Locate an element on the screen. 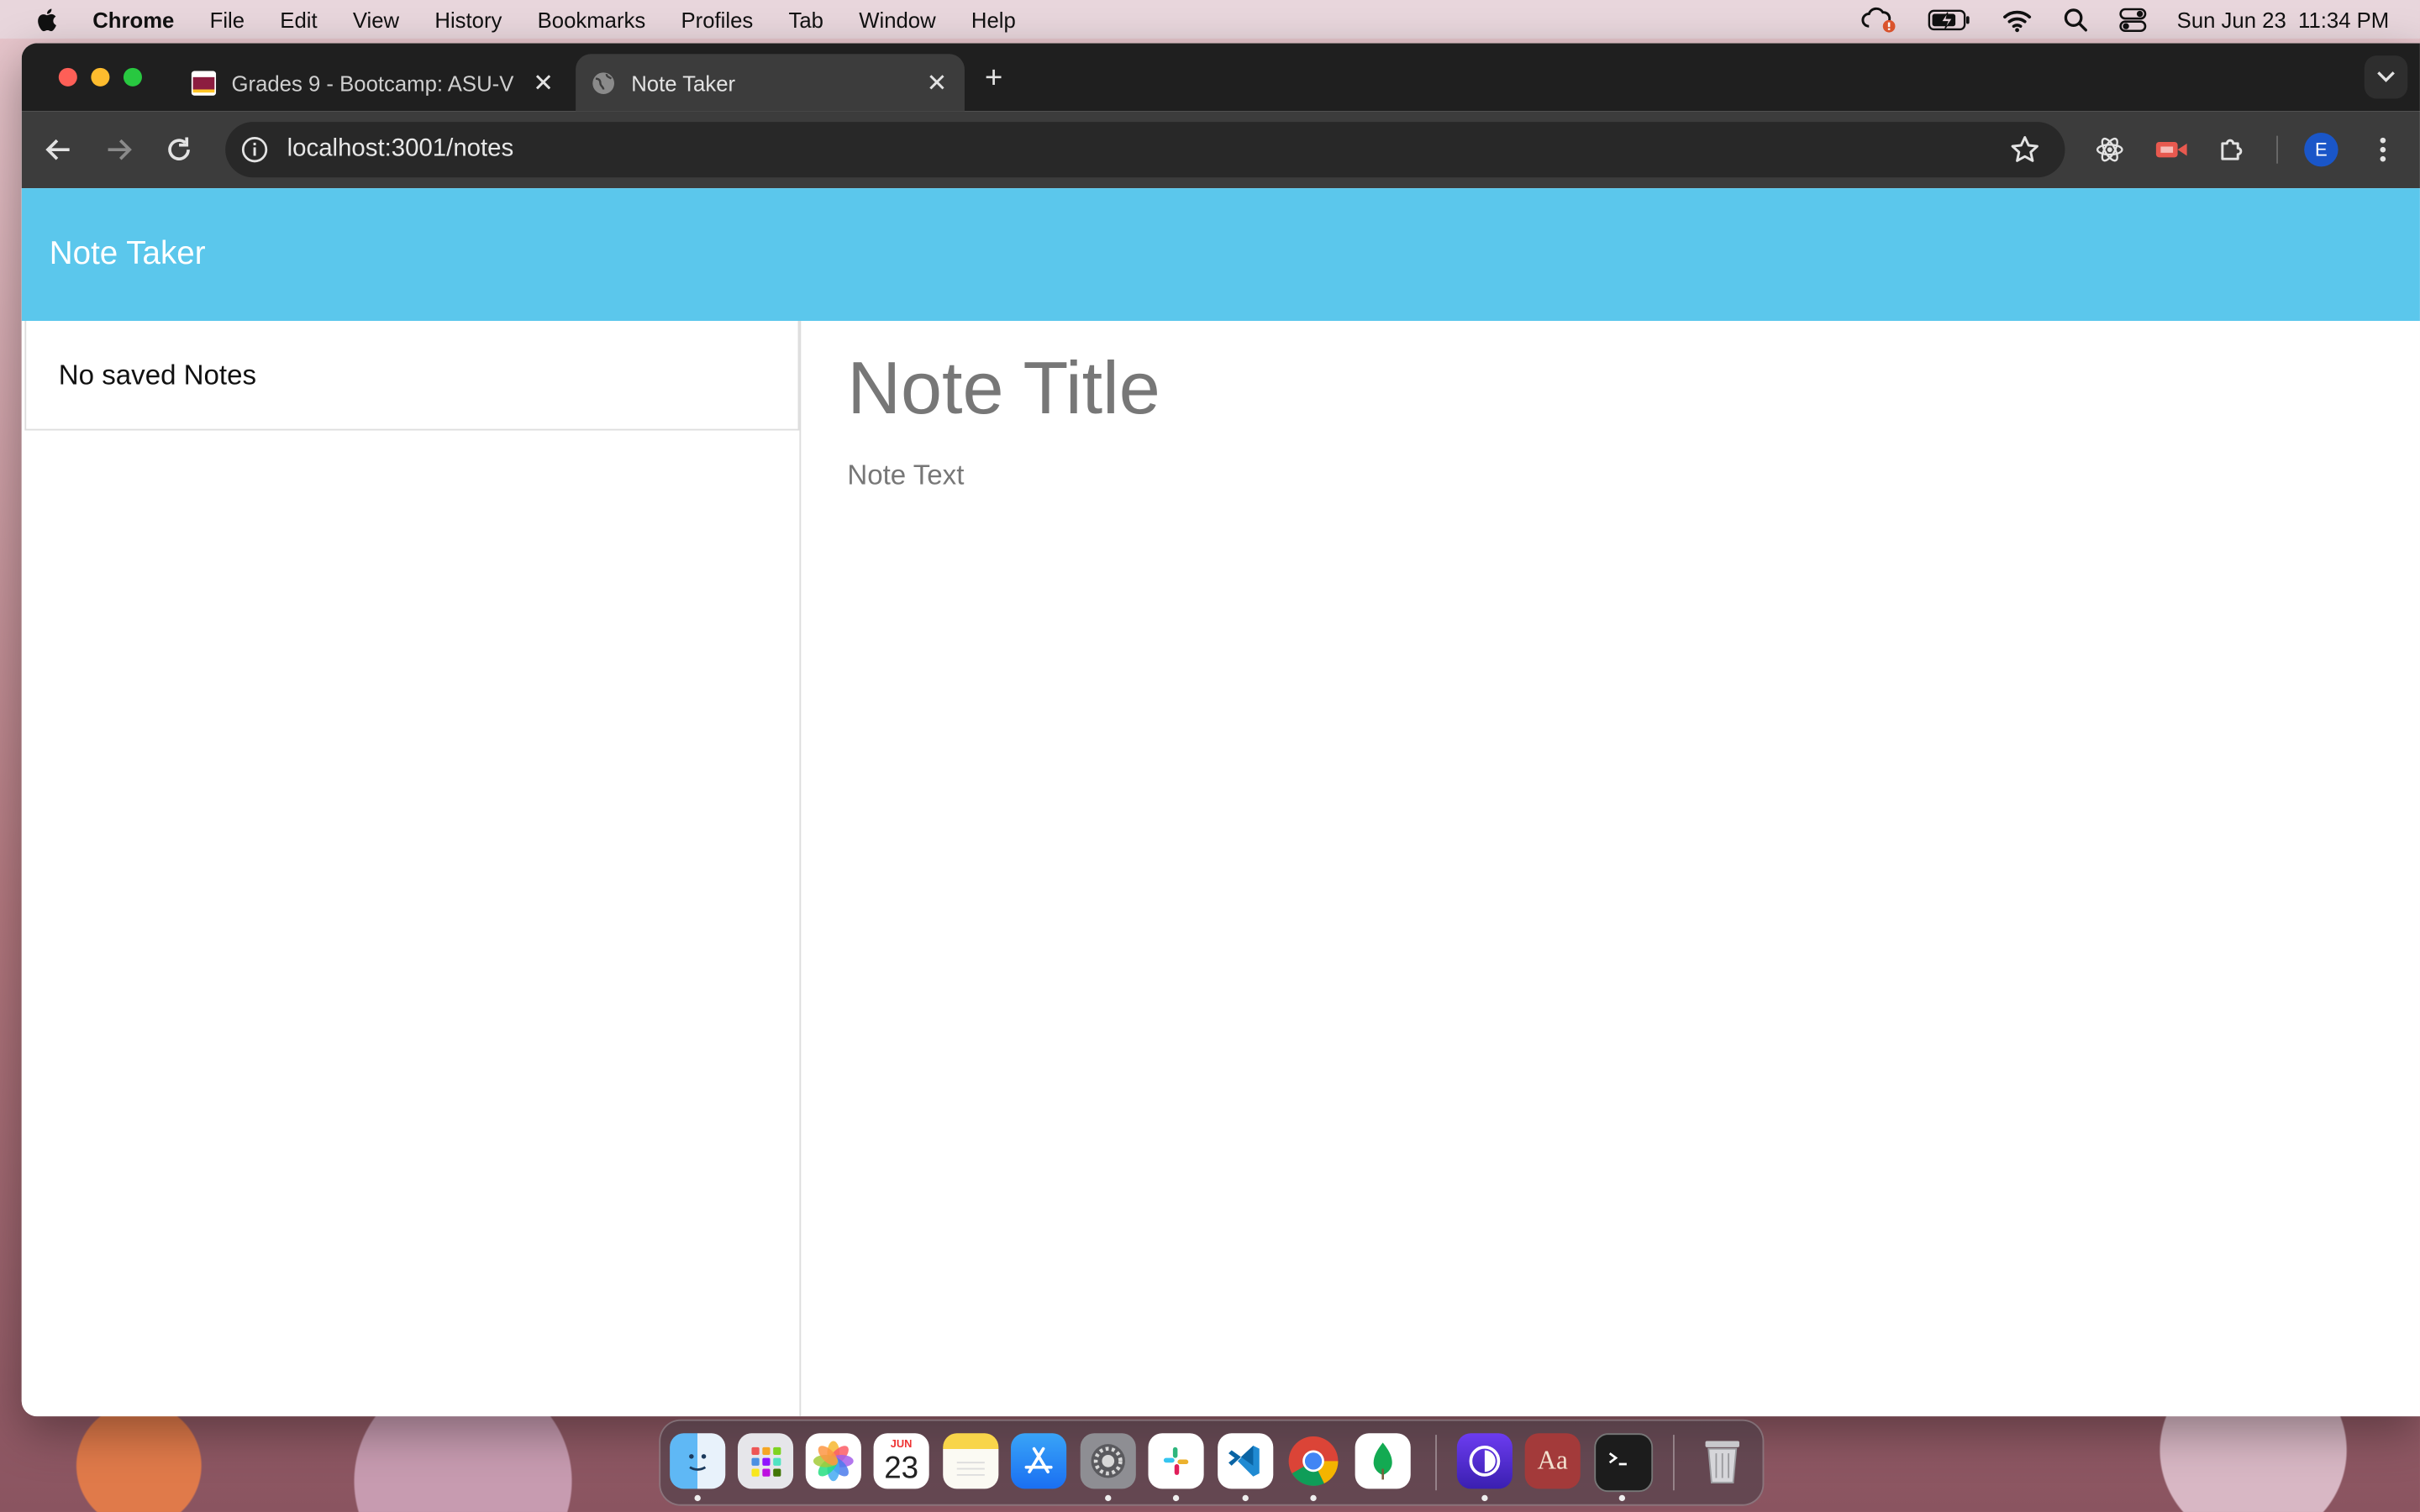 Image resolution: width=2420 pixels, height=1512 pixels. slack-icon is located at coordinates (1176, 1461).